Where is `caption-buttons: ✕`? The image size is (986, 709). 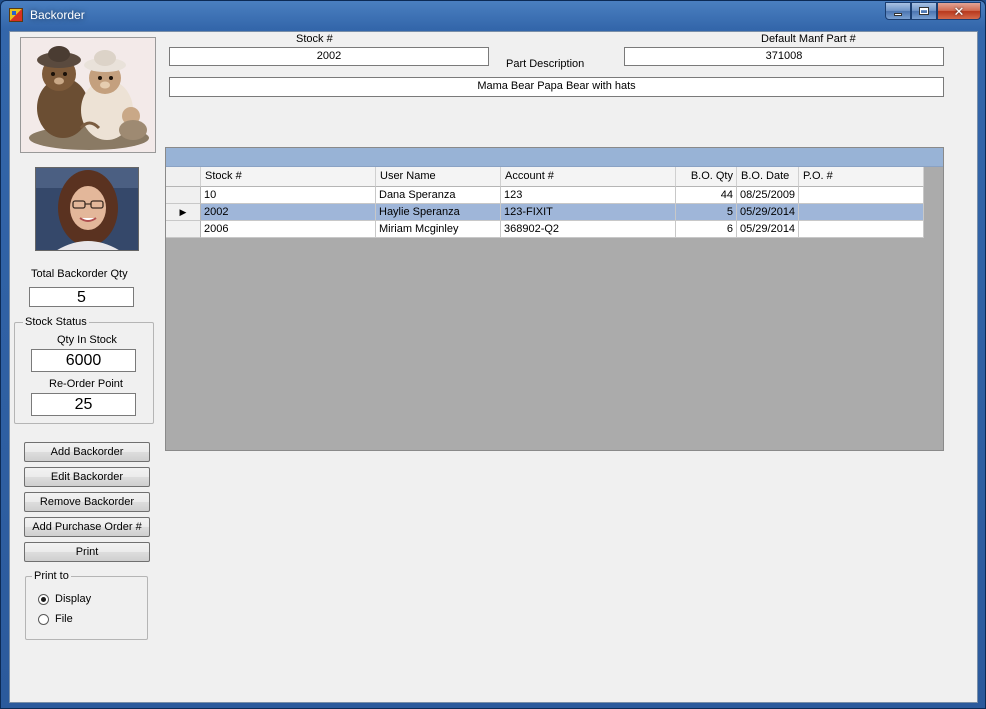 caption-buttons: ✕ is located at coordinates (933, 11).